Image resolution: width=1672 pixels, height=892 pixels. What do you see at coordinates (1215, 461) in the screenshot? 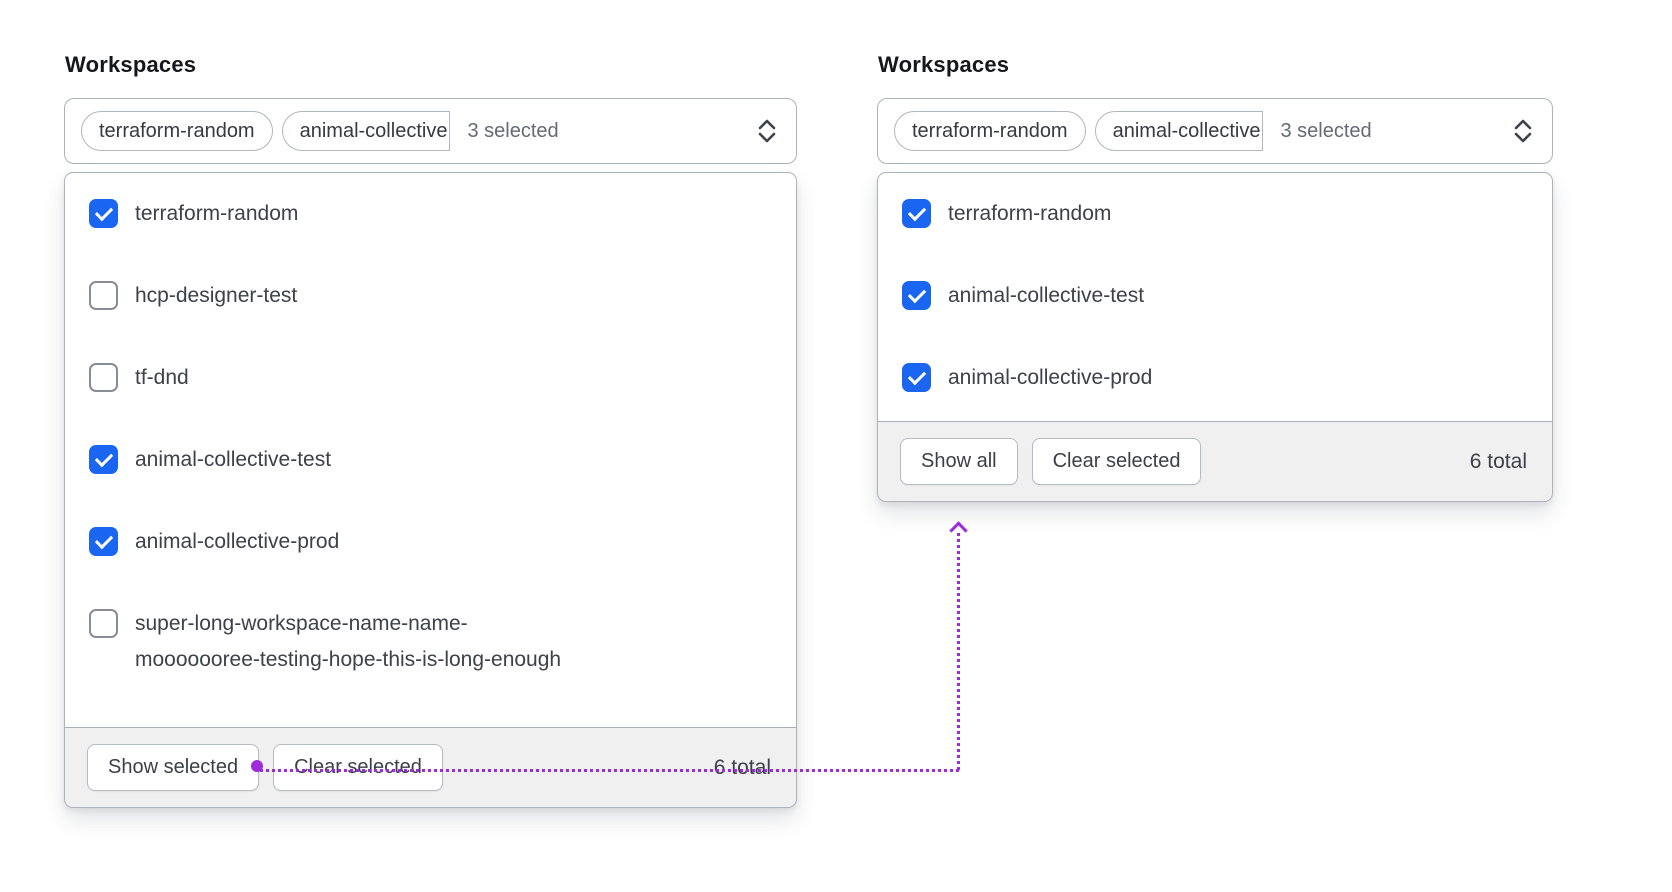
I see `dropdown-footer: Show all Clear selected 6 total` at bounding box center [1215, 461].